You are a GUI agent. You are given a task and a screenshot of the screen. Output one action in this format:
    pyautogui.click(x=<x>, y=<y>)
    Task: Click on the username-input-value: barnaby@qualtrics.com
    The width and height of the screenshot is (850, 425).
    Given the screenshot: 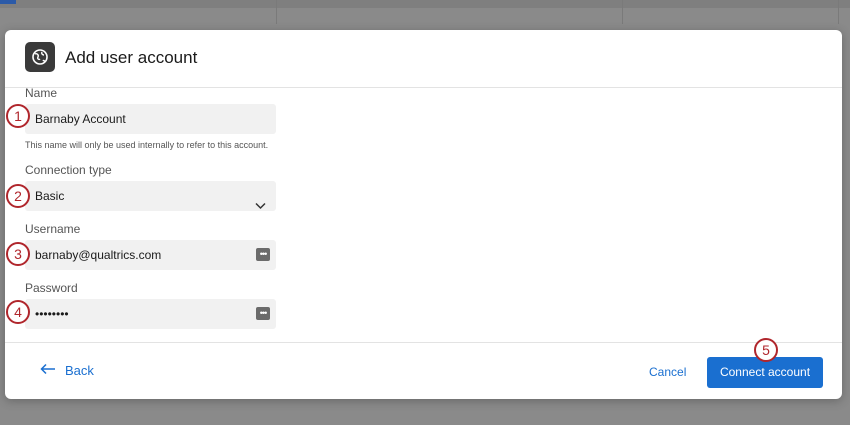 What is the action you would take?
    pyautogui.click(x=98, y=255)
    